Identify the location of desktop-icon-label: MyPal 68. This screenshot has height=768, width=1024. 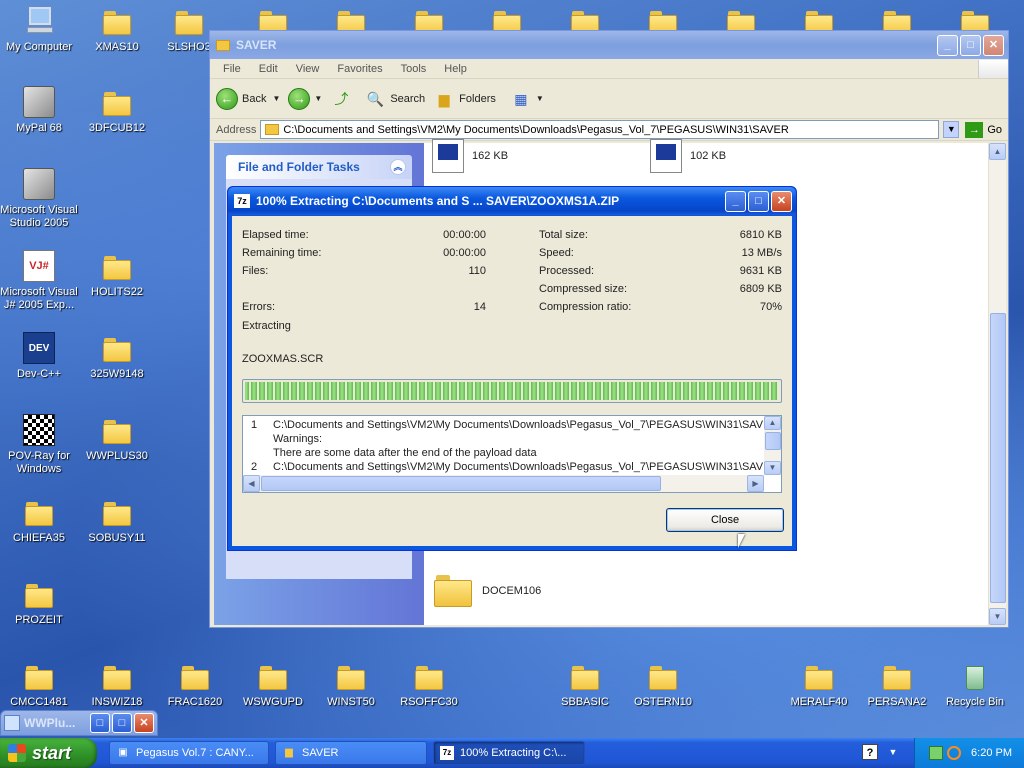
(39, 128).